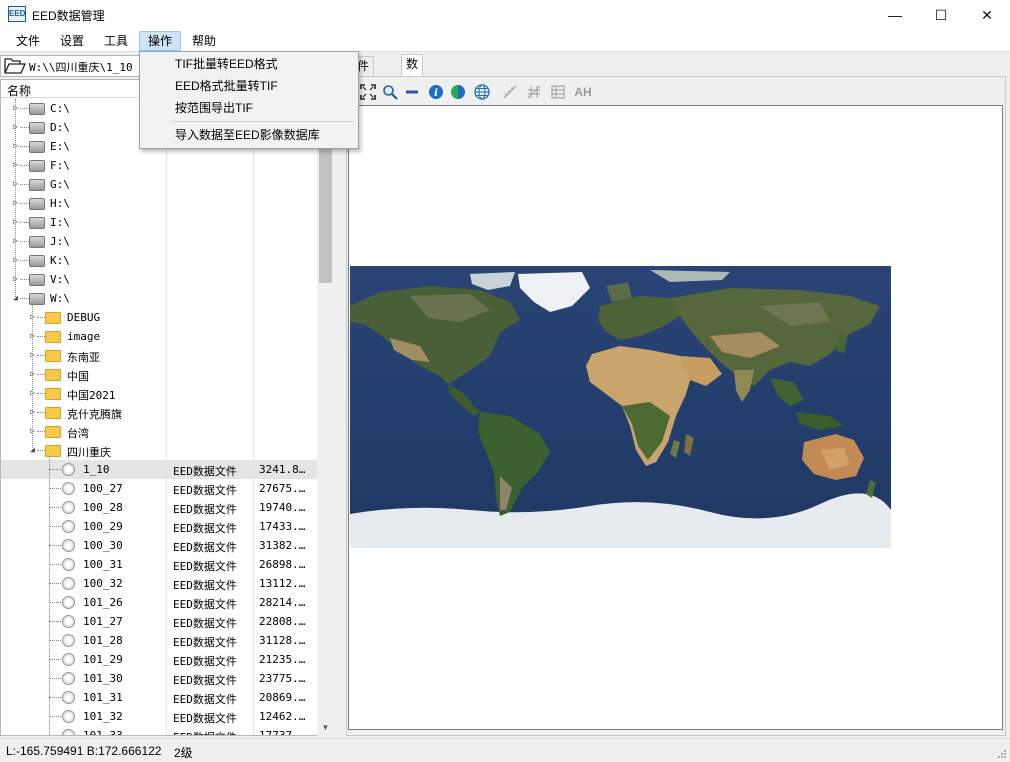 Image resolution: width=1010 pixels, height=762 pixels. Describe the element at coordinates (1002, 754) in the screenshot. I see `resize-grip-icon` at that location.